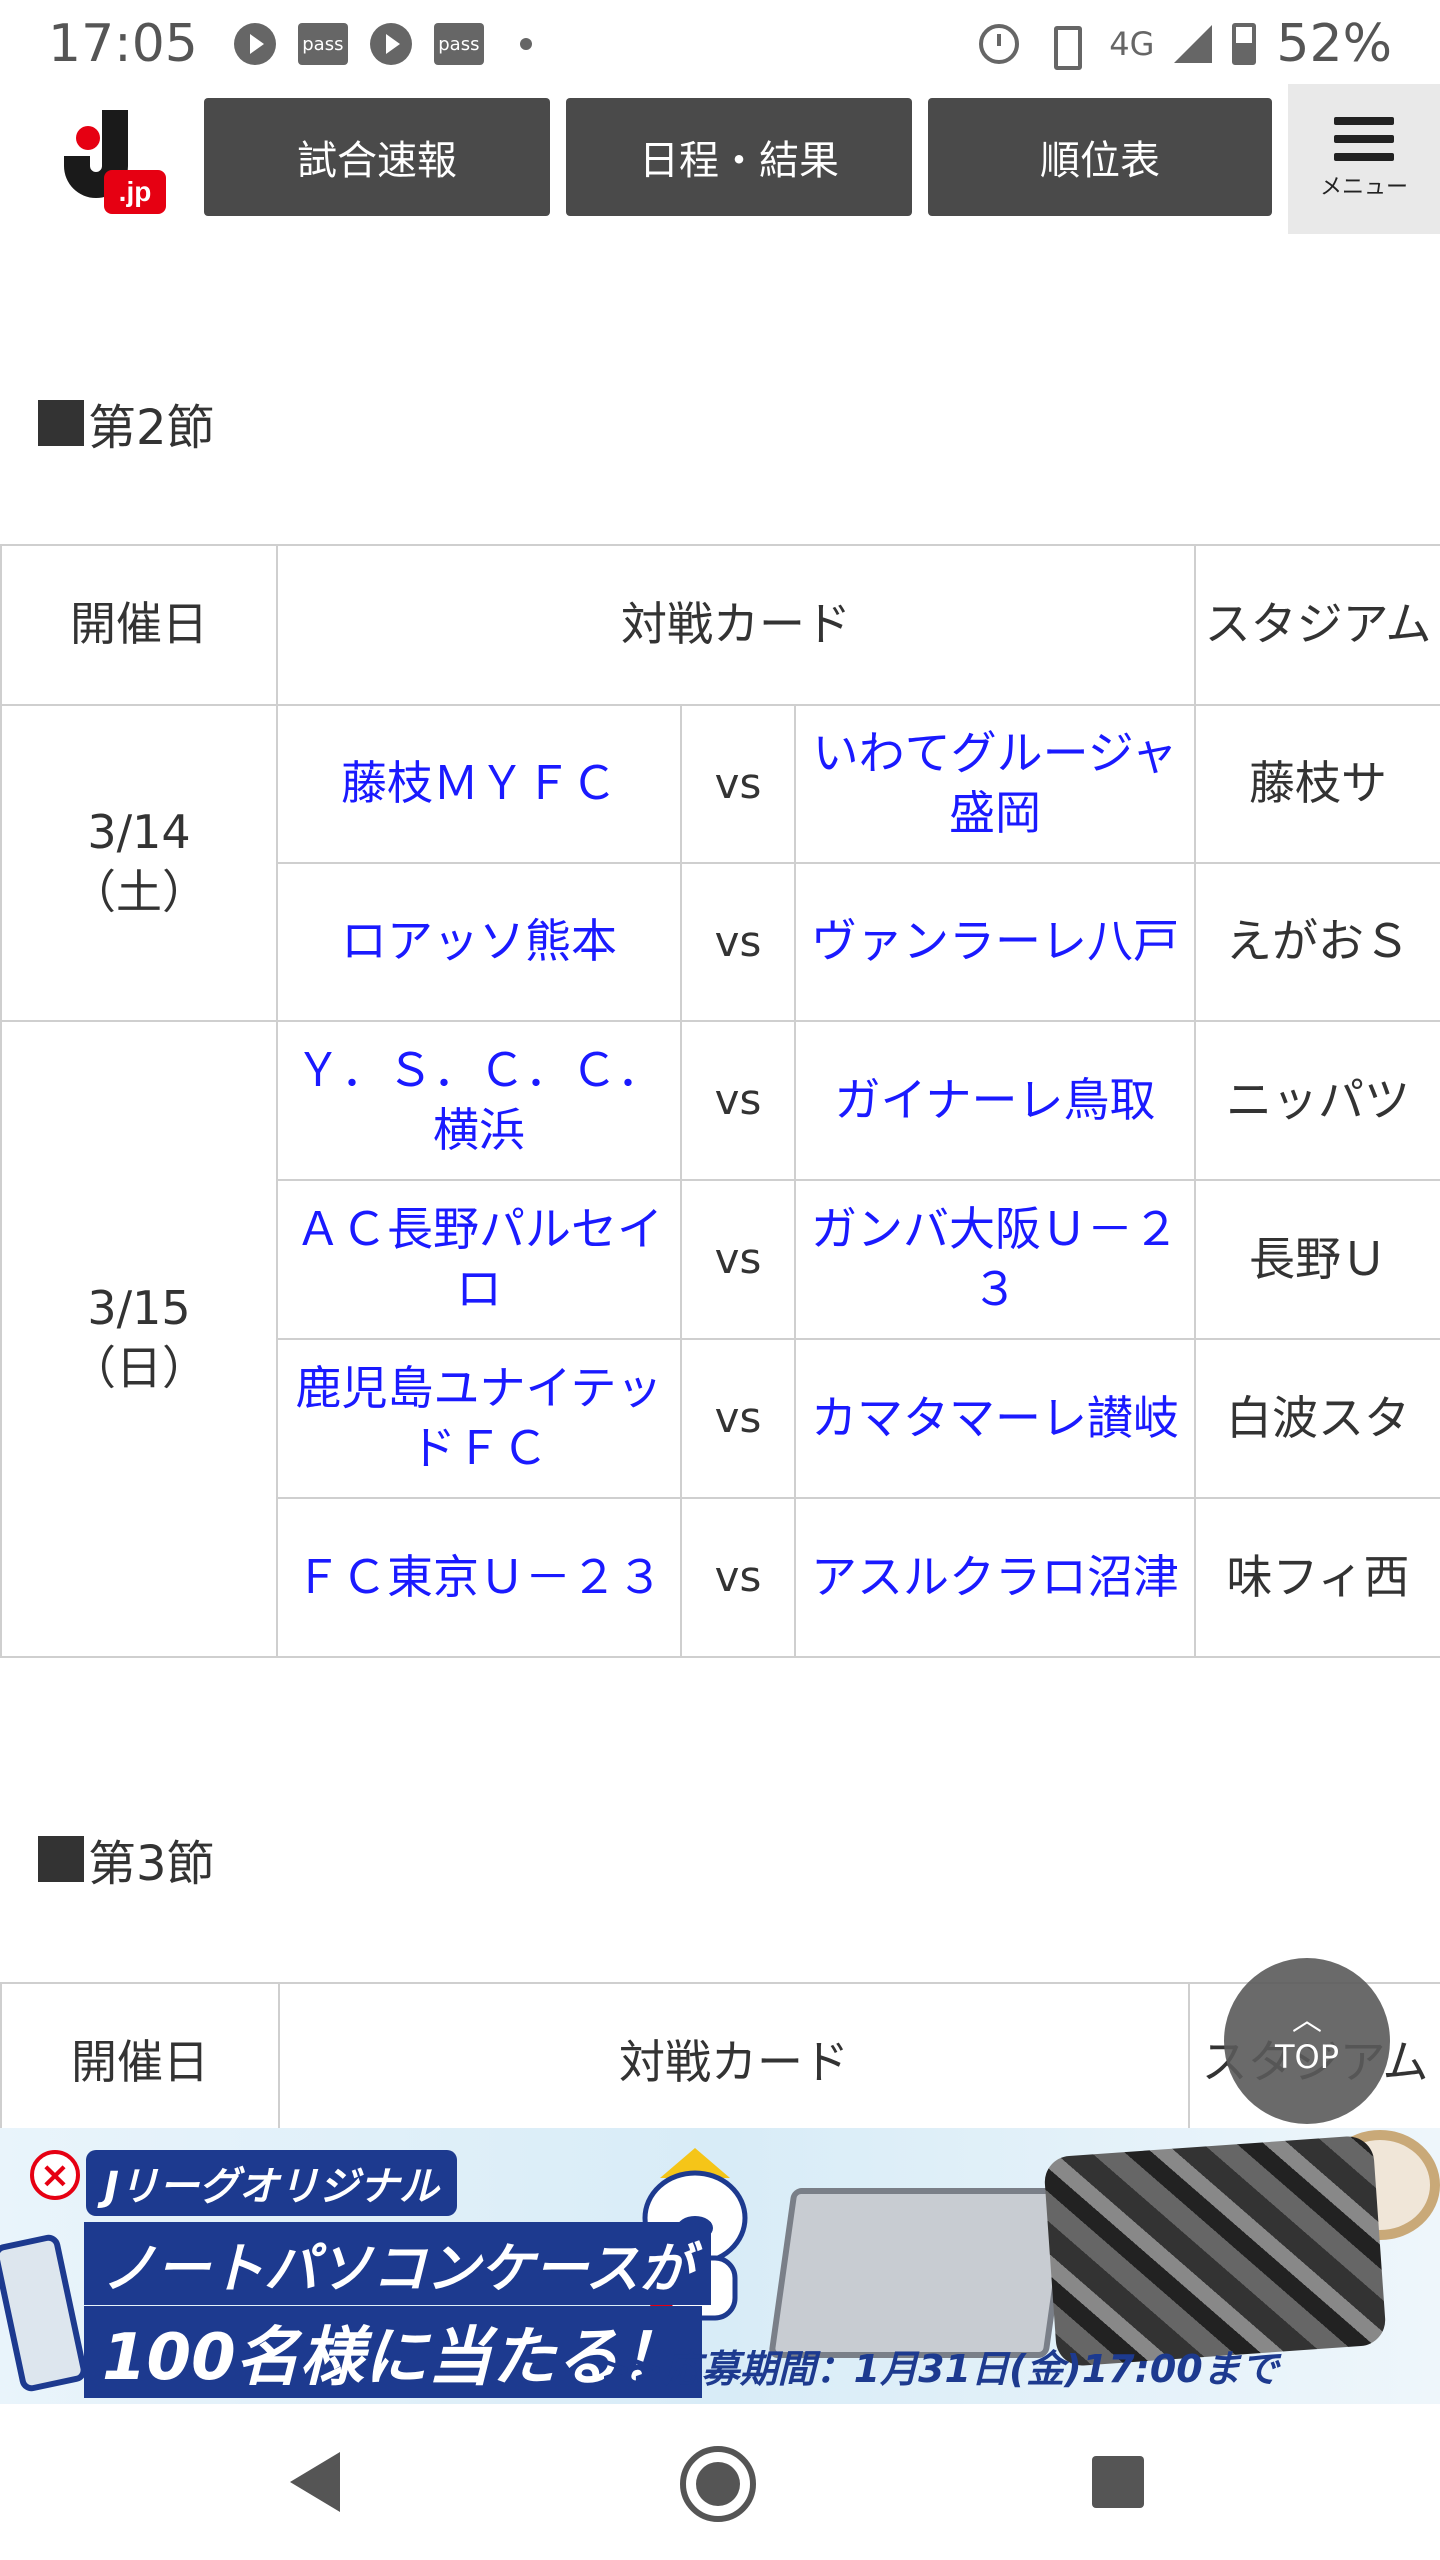  I want to click on smartphone-illustration, so click(44, 2313).